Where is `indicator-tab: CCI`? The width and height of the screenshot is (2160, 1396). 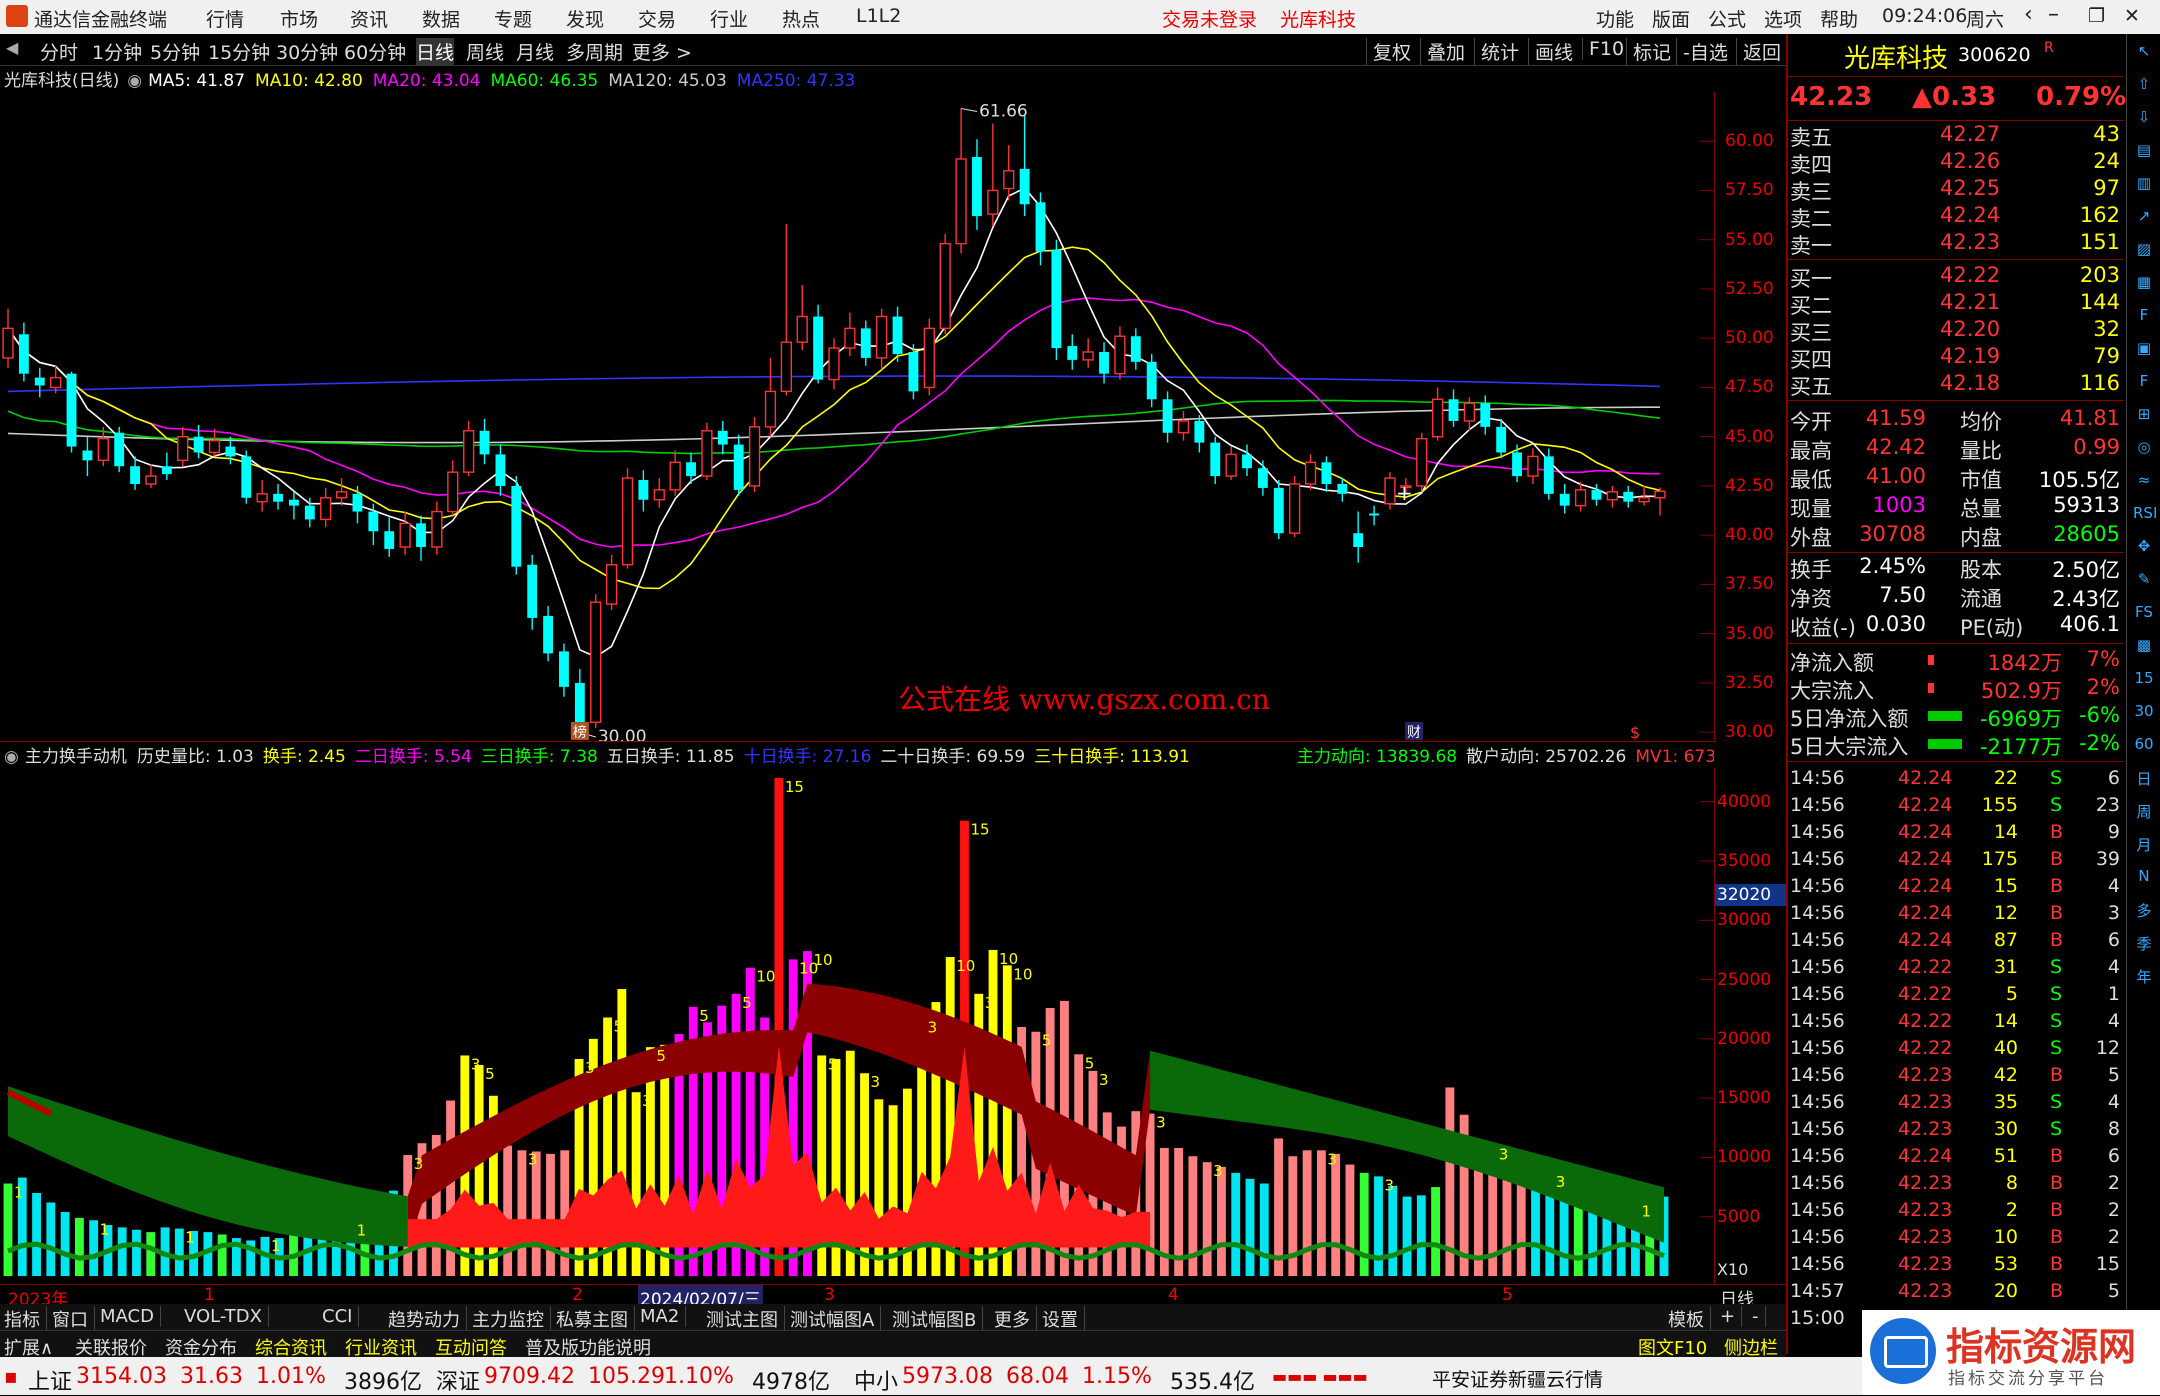
indicator-tab: CCI is located at coordinates (341, 1316).